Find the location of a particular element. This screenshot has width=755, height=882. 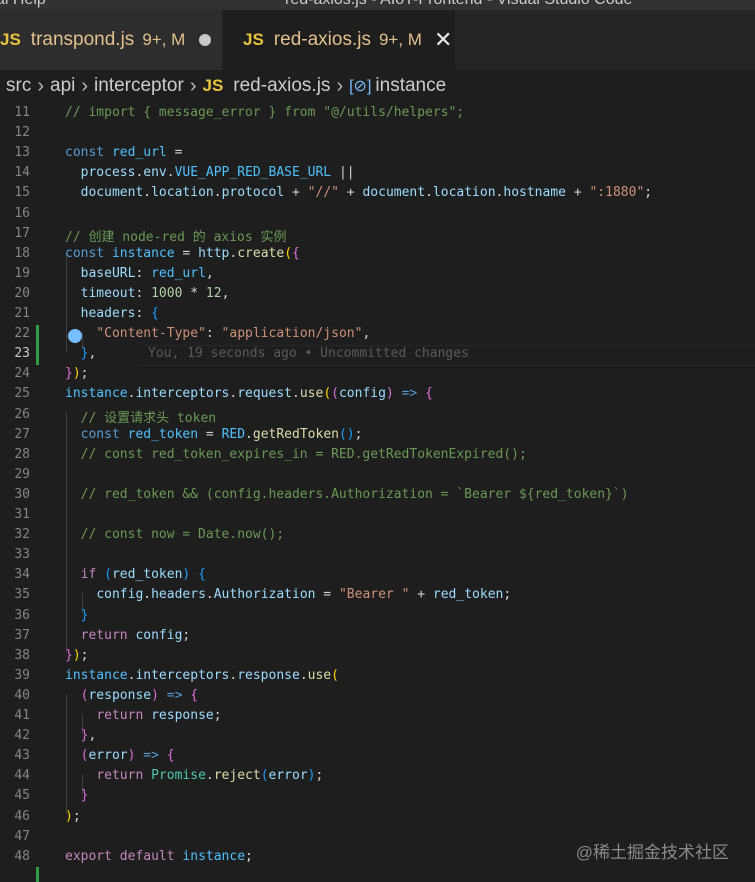

code-line: ); is located at coordinates (73, 816).